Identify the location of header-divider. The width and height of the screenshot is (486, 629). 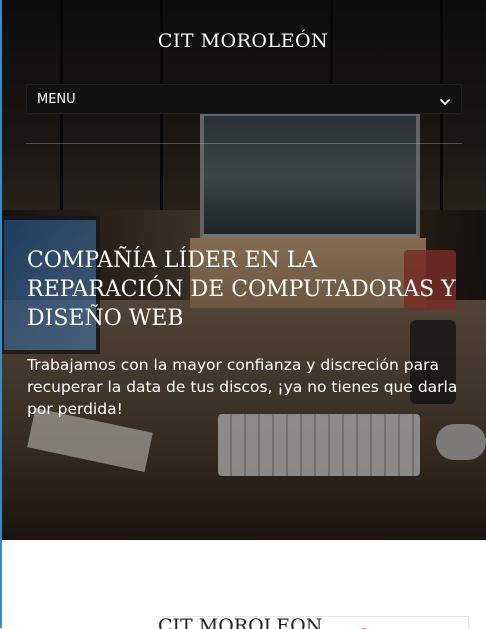
(244, 143).